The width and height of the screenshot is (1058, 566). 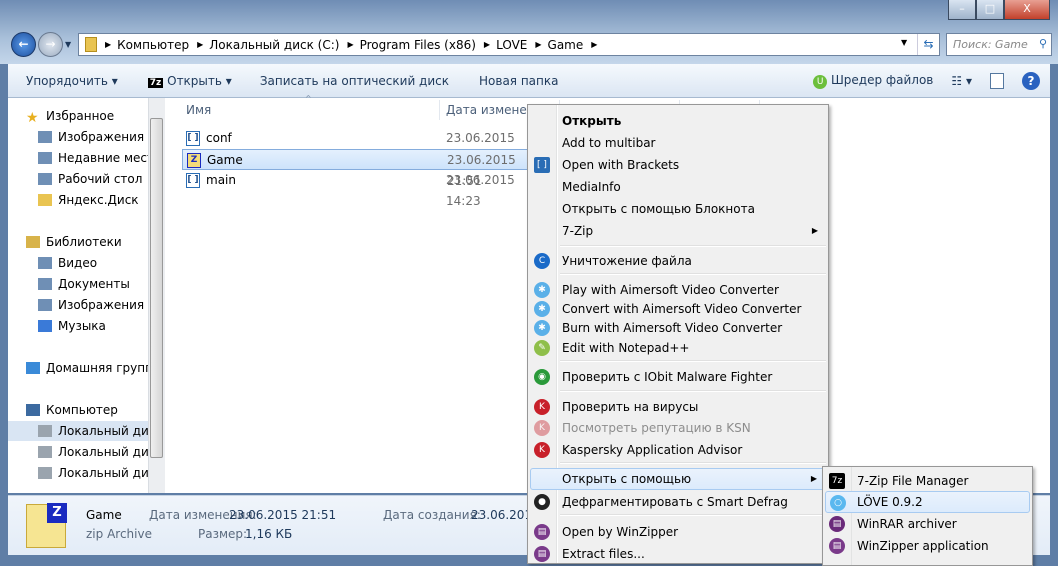 What do you see at coordinates (79, 368) in the screenshot?
I see `sidebar-item: Домашняя группа` at bounding box center [79, 368].